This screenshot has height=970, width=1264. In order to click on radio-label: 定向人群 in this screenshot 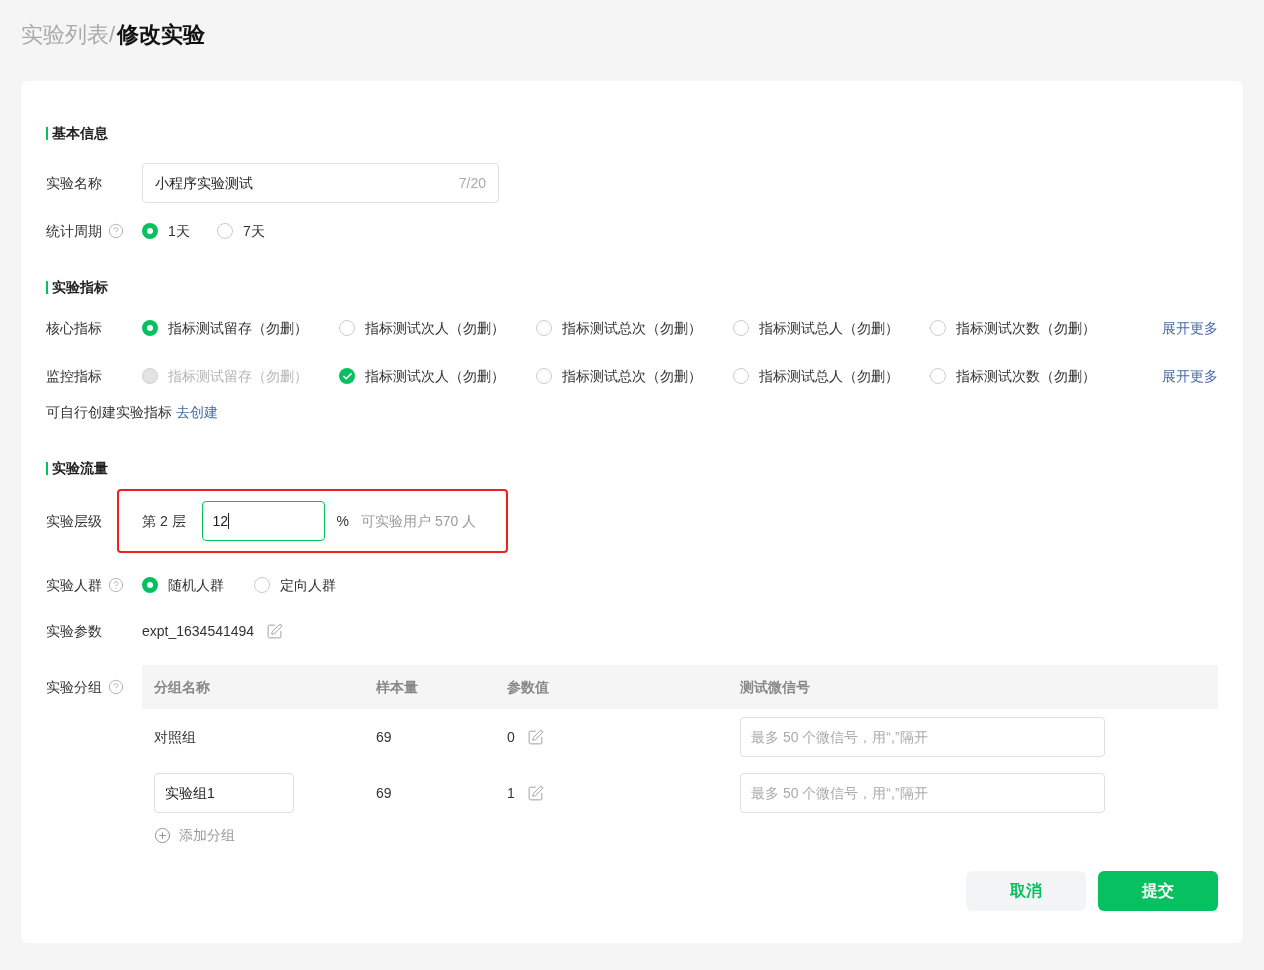, I will do `click(308, 585)`.